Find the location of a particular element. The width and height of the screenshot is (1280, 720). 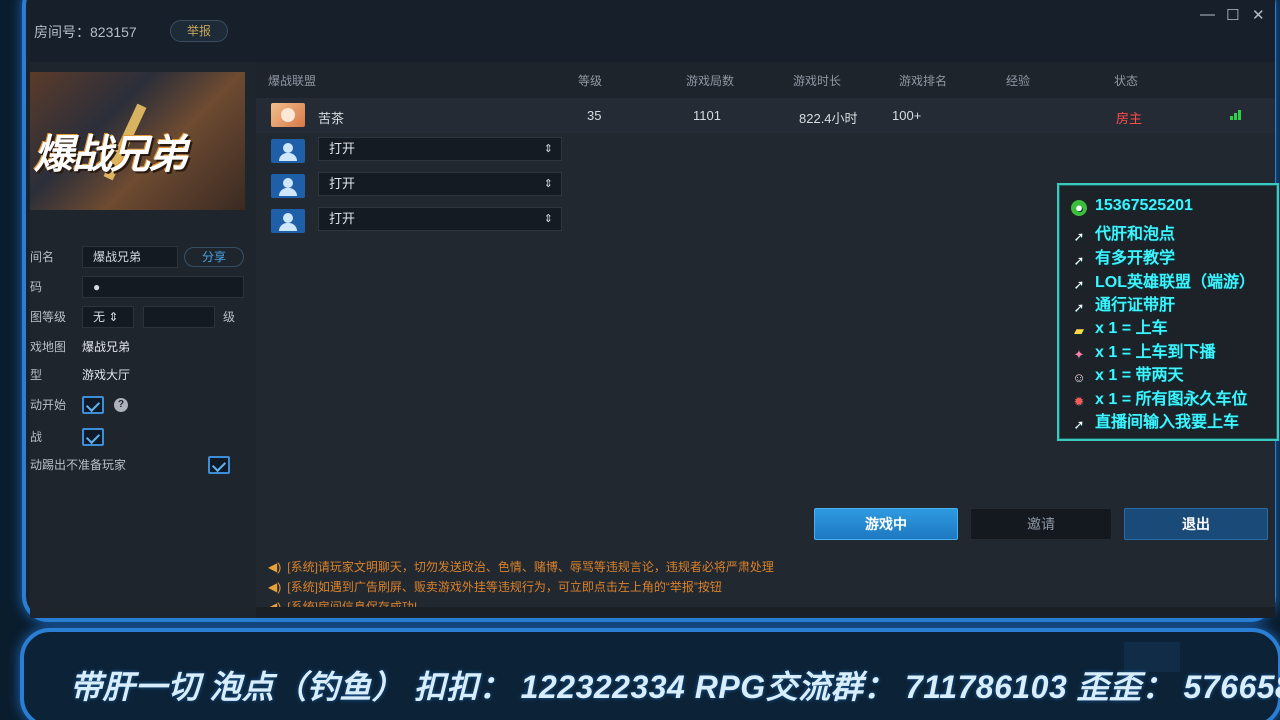

invite-button: 邀请 is located at coordinates (1041, 524).